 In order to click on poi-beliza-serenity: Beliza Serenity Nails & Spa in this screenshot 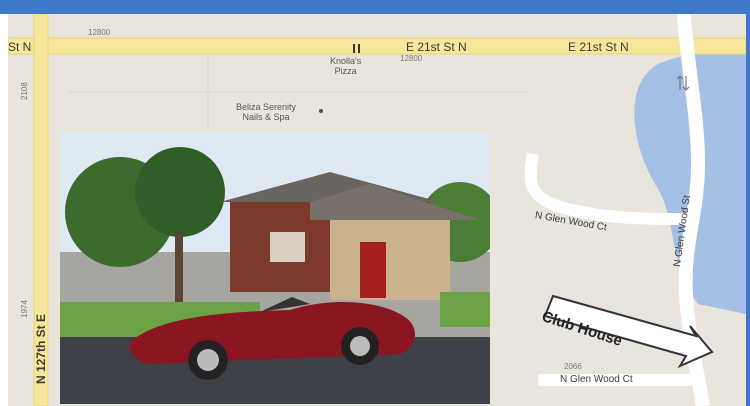, I will do `click(266, 112)`.